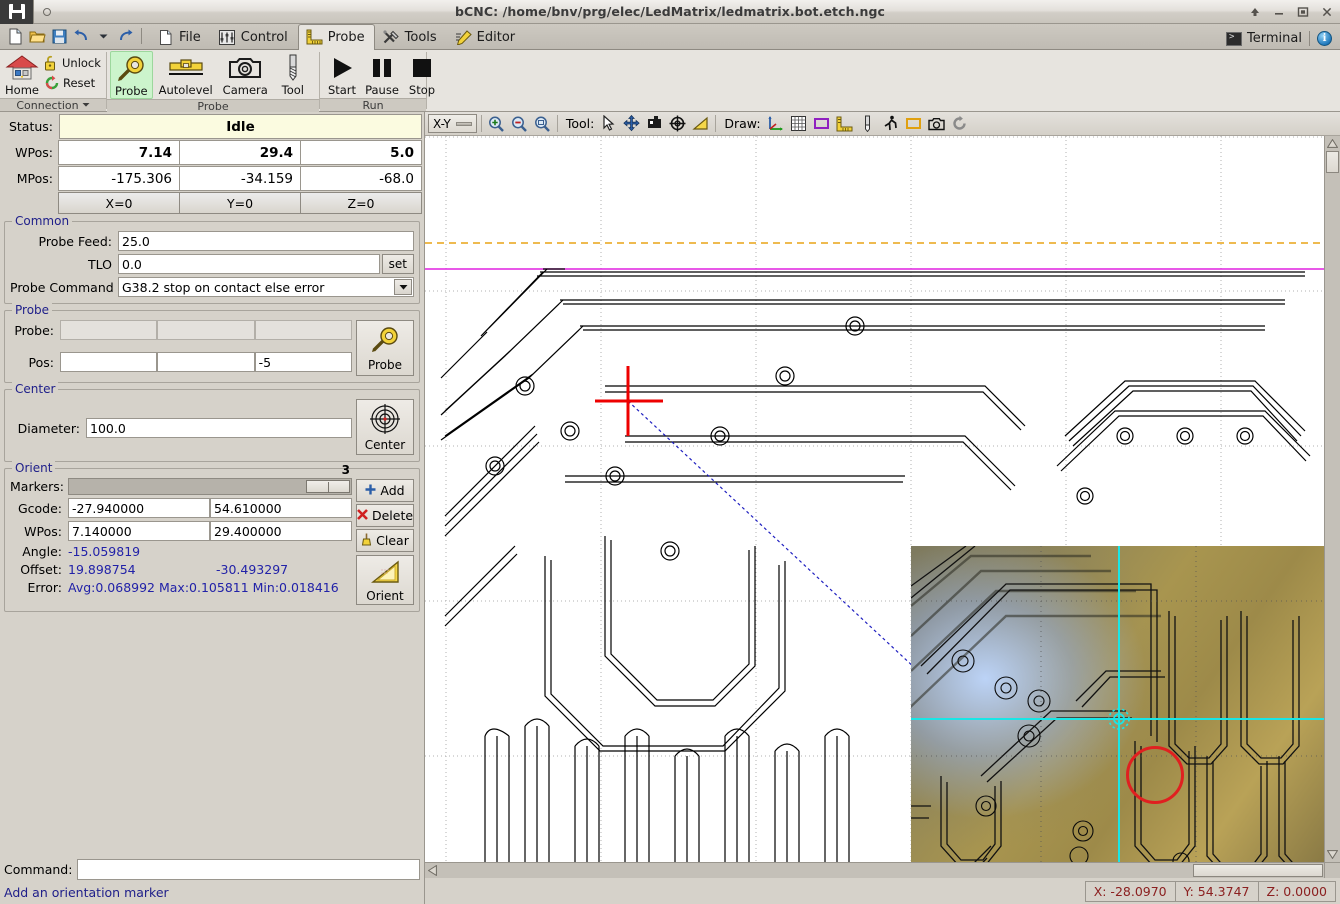  I want to click on center-target-icon, so click(677, 123).